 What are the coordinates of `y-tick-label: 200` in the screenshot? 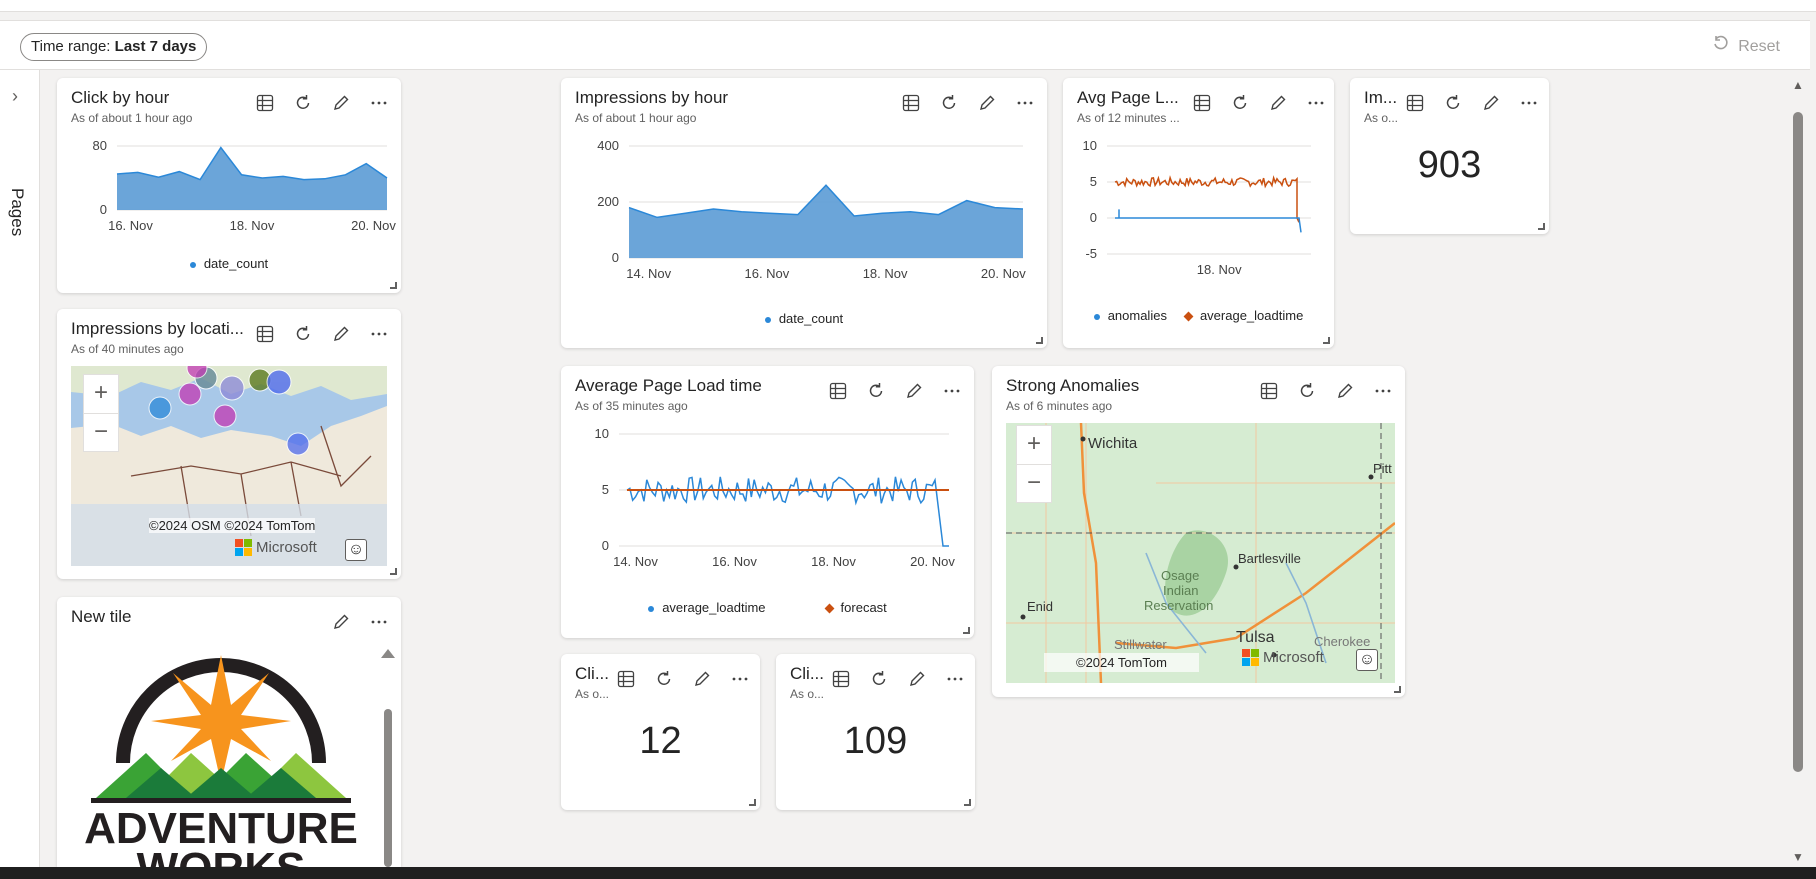 It's located at (608, 201).